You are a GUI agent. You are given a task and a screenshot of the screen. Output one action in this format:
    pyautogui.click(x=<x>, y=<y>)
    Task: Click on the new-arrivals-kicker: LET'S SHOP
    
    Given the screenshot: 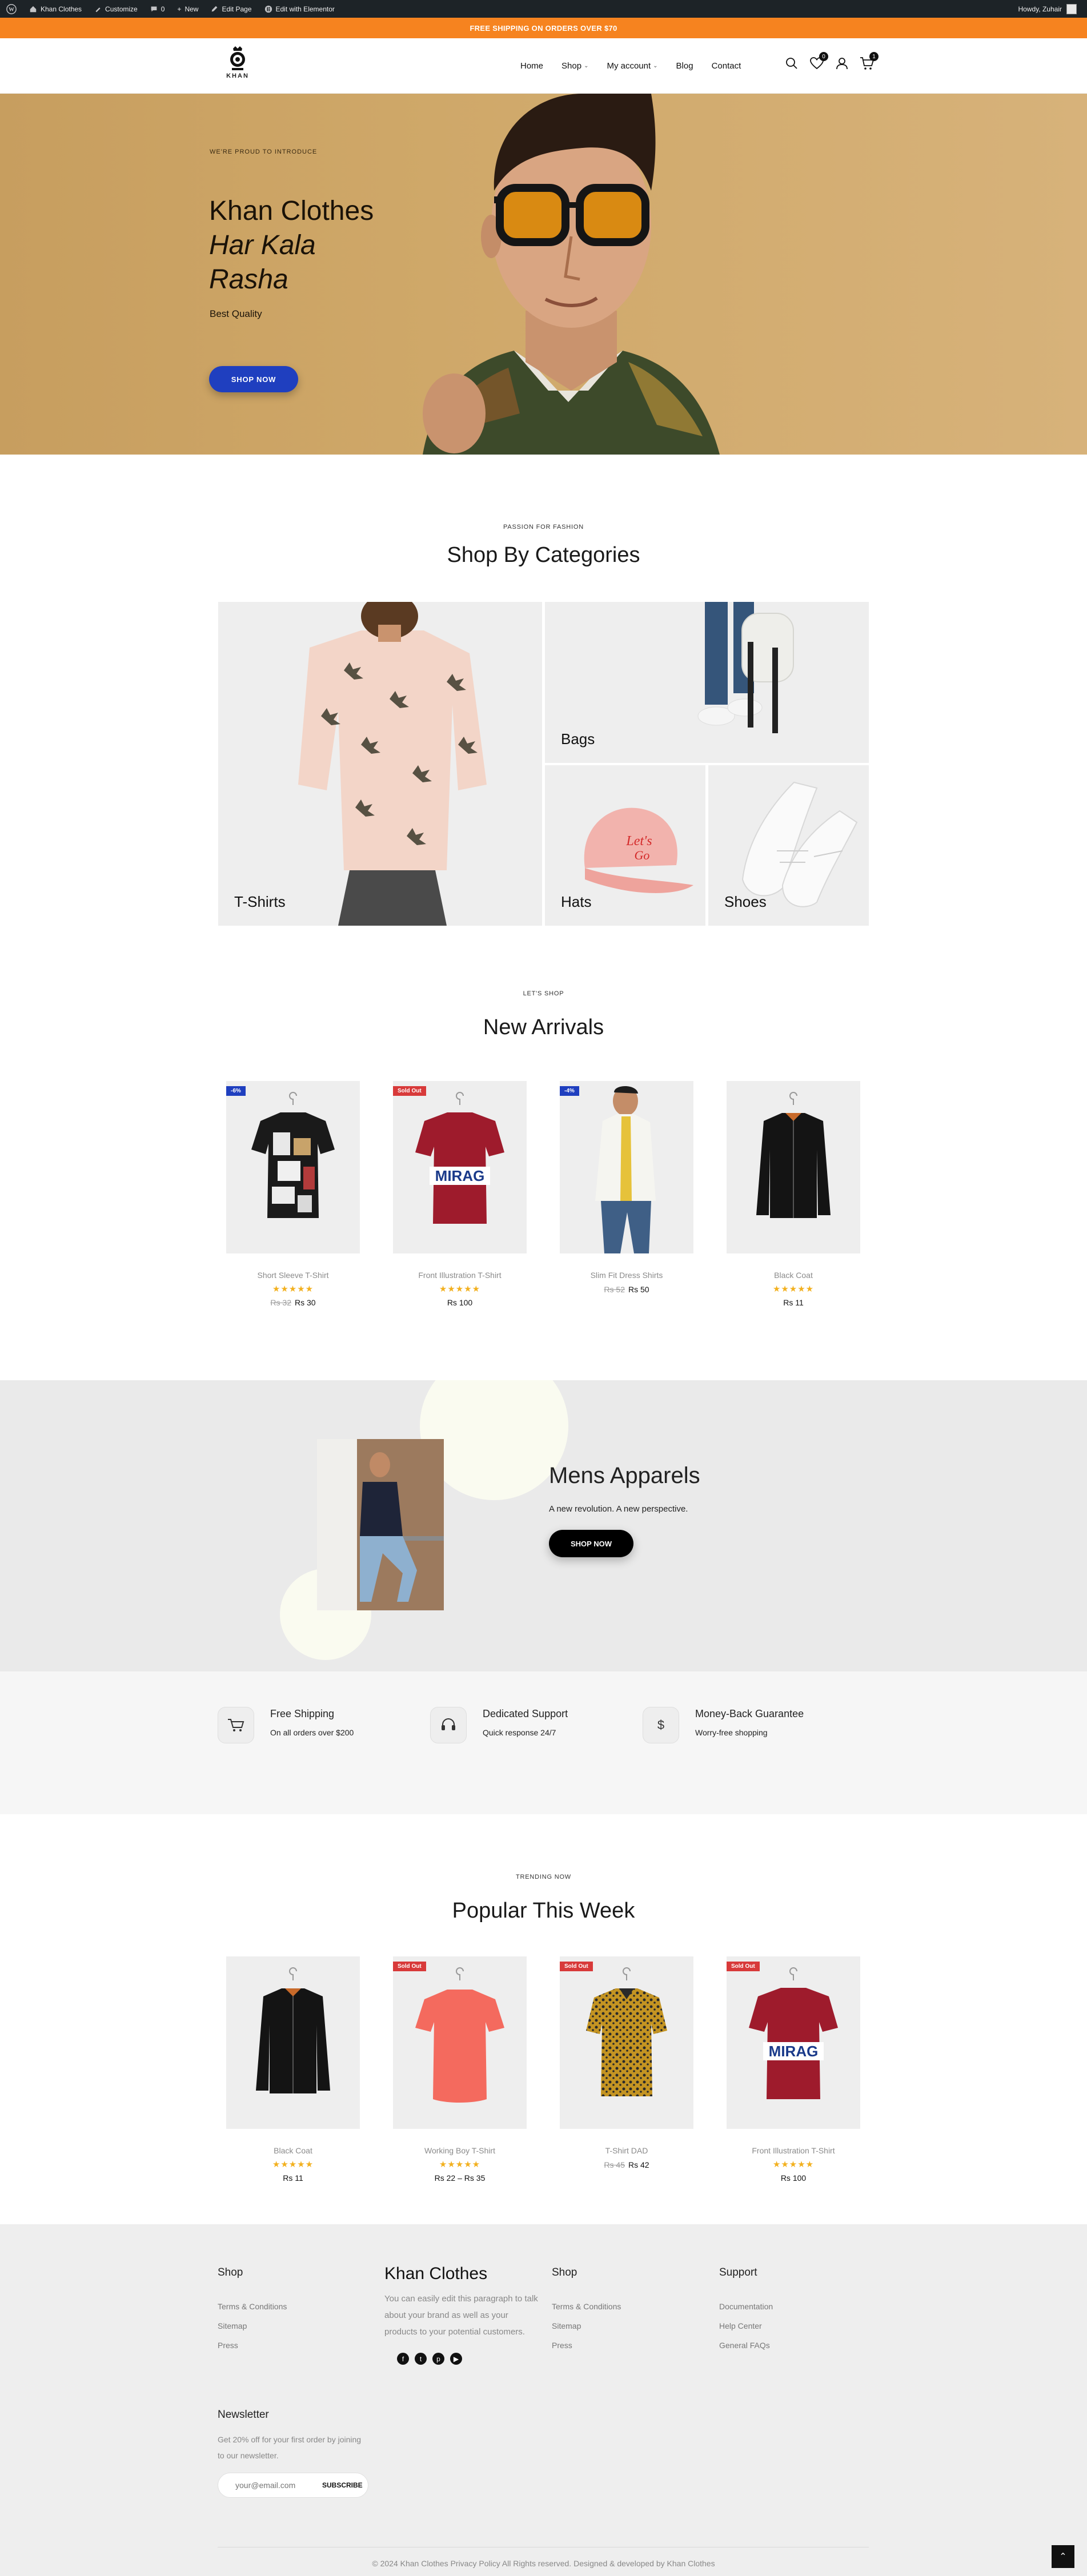 What is the action you would take?
    pyautogui.click(x=543, y=993)
    